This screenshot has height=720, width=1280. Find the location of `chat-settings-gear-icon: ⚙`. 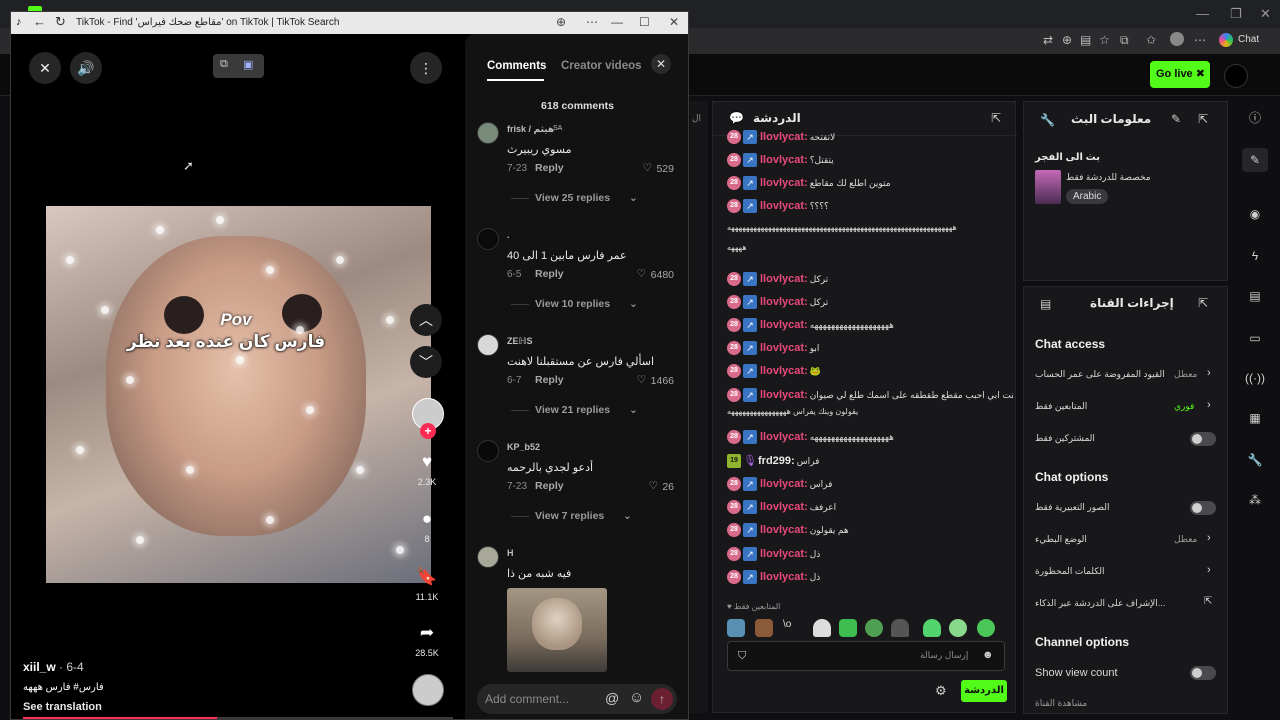

chat-settings-gear-icon: ⚙ is located at coordinates (941, 691).